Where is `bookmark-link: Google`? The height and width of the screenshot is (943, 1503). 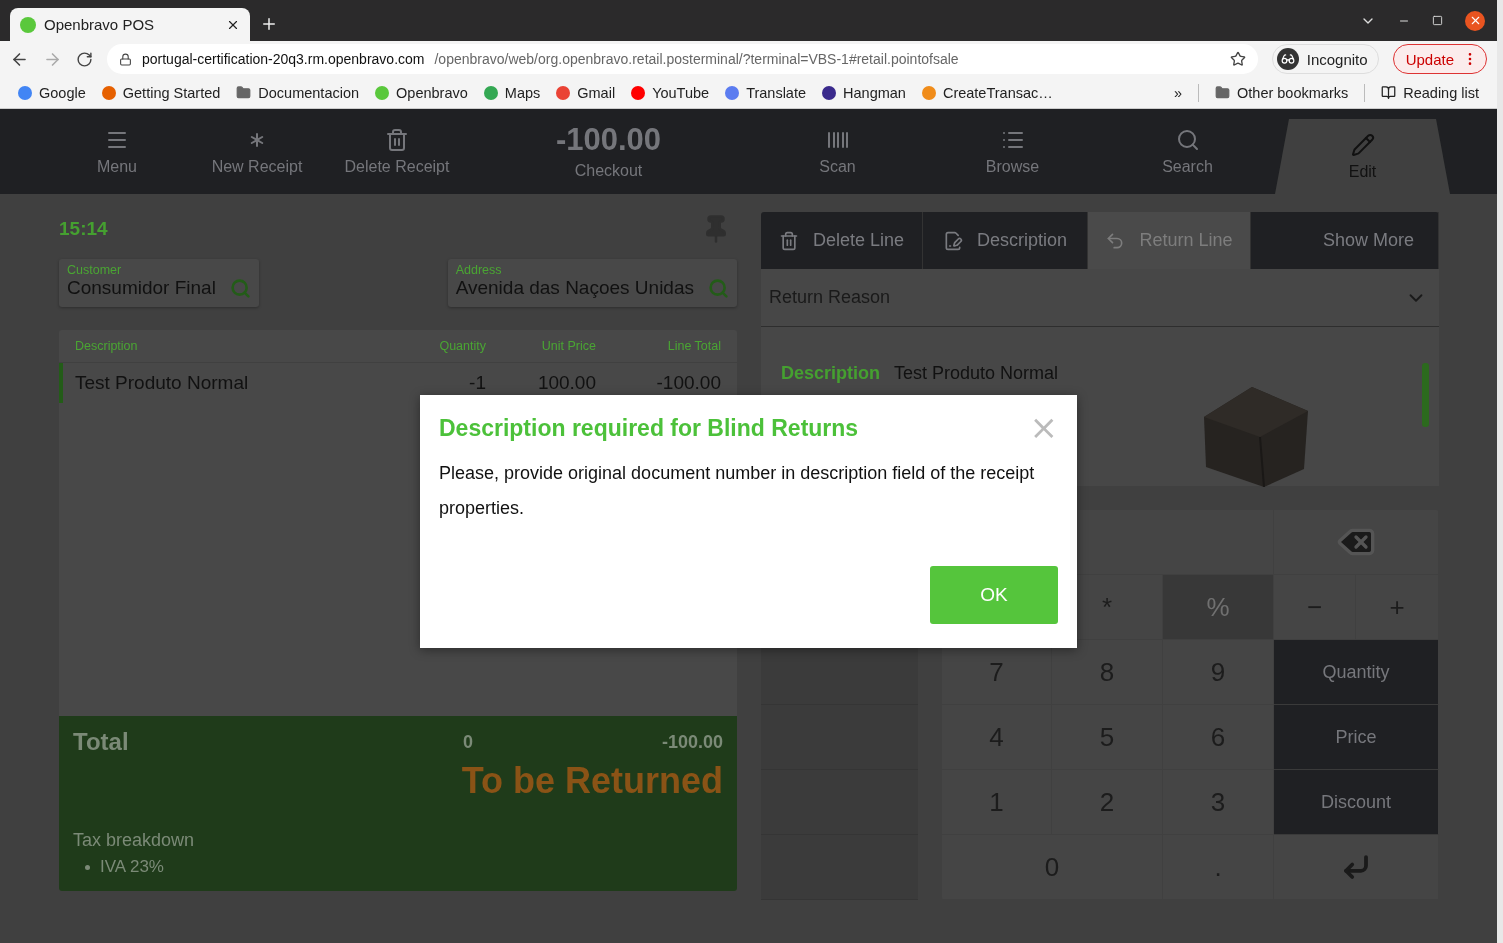
bookmark-link: Google is located at coordinates (52, 92).